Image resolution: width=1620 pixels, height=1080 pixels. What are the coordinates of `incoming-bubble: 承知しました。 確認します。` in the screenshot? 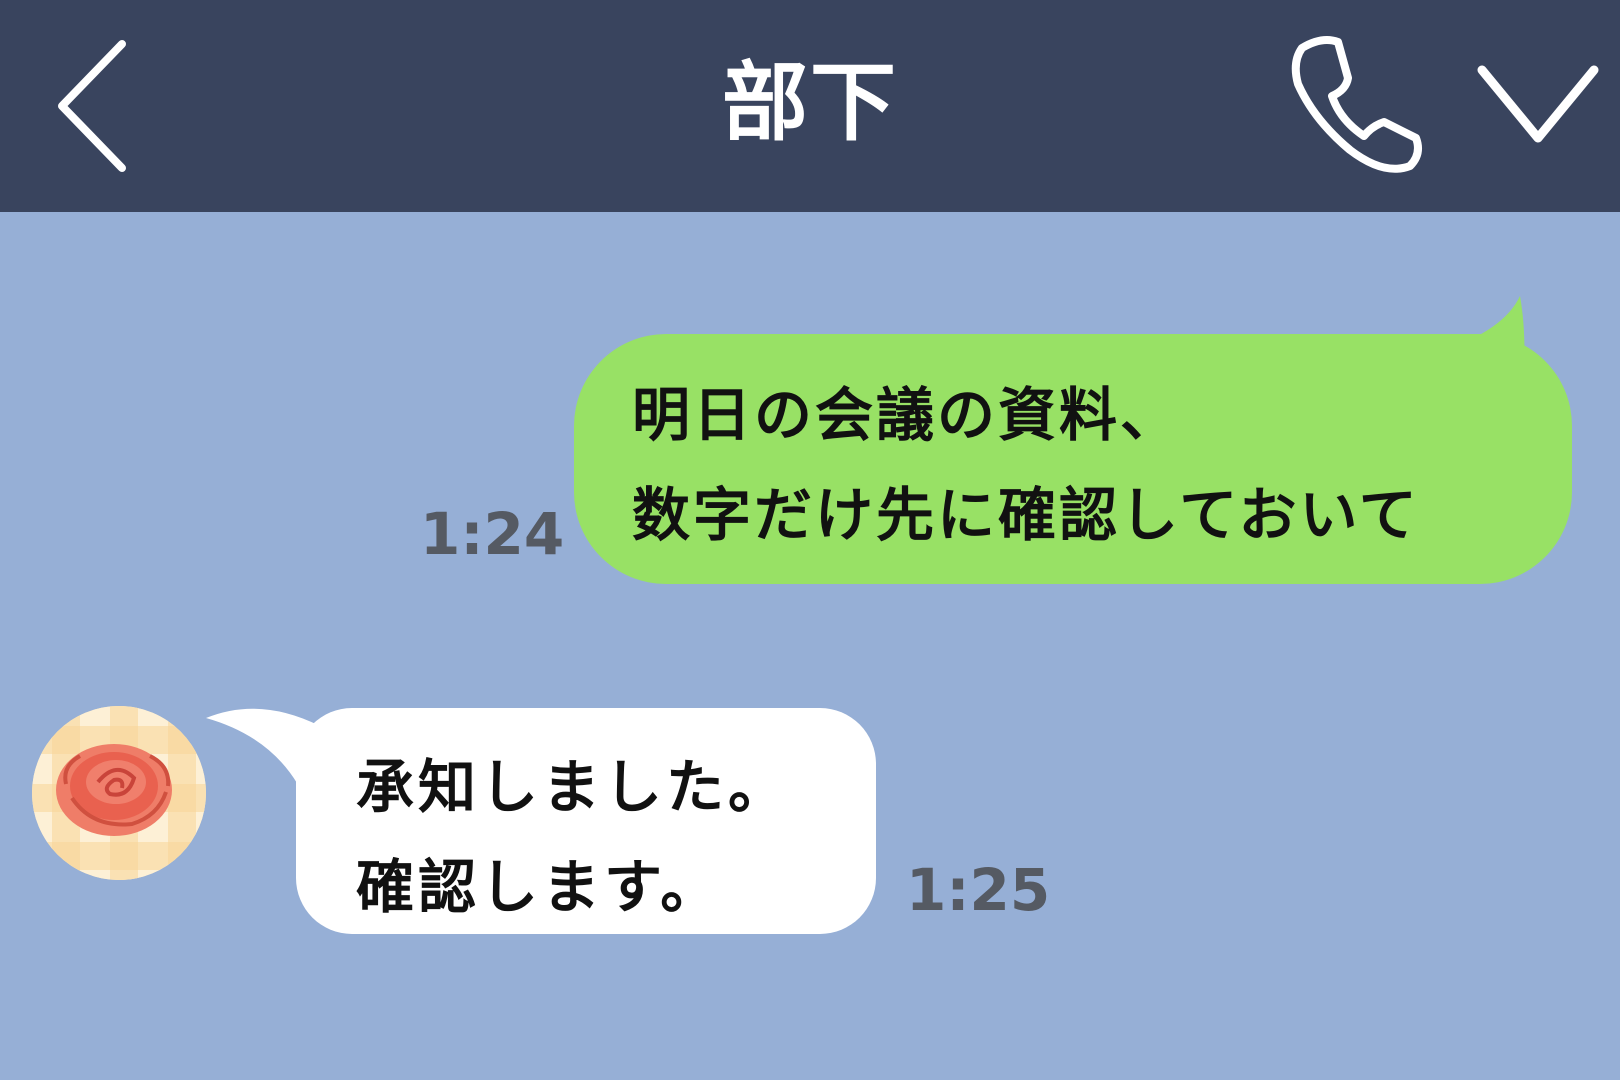 It's located at (586, 821).